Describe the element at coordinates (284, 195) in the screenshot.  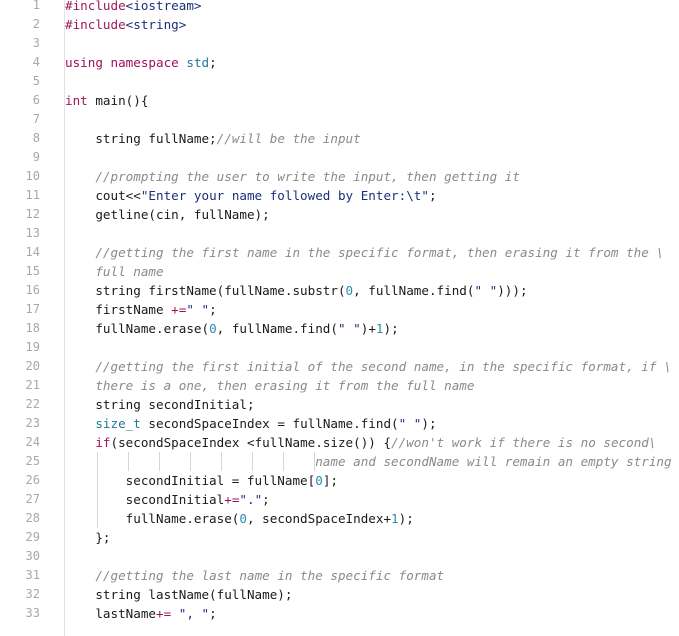
I see `code-token: "Enter your name followed by Enter:\t"` at that location.